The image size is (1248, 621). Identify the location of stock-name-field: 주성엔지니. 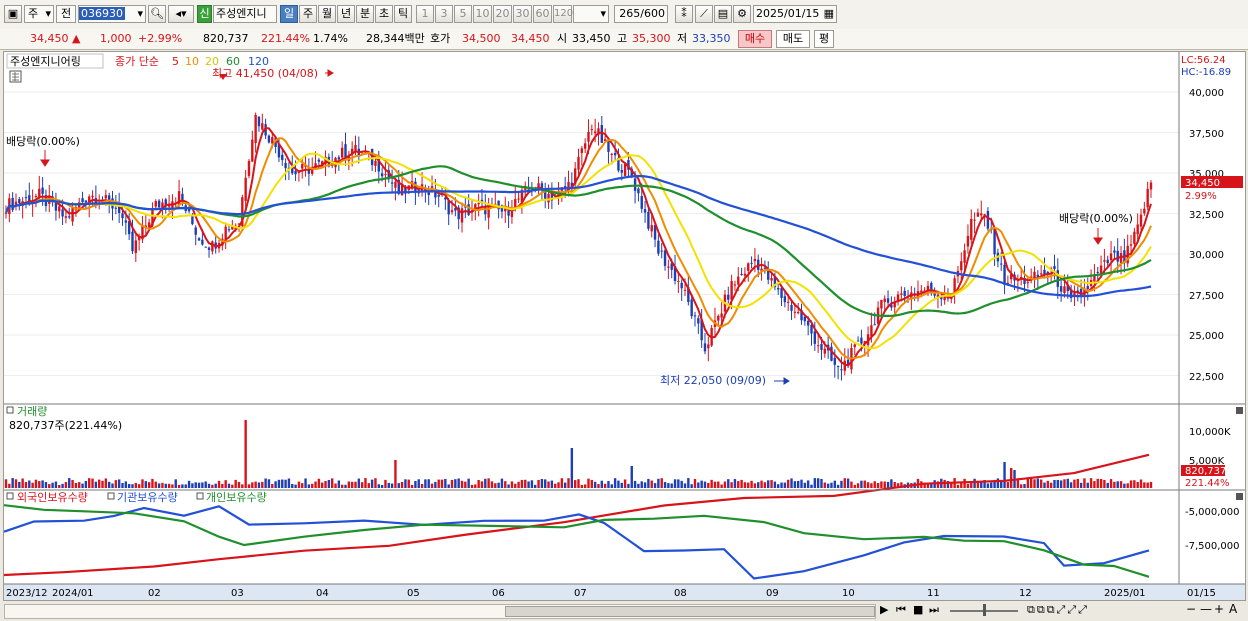
(245, 14).